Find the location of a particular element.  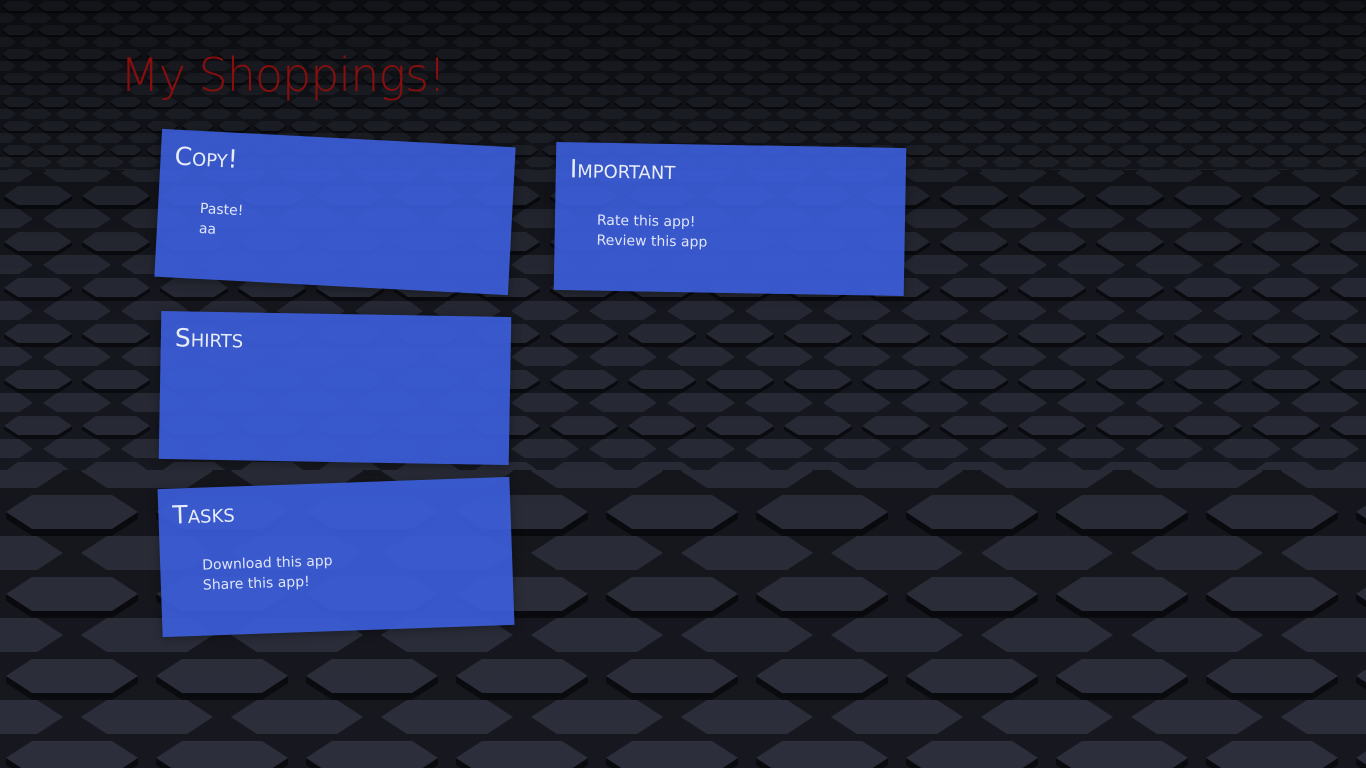

tile-item-list: Paste! aa is located at coordinates (221, 220).